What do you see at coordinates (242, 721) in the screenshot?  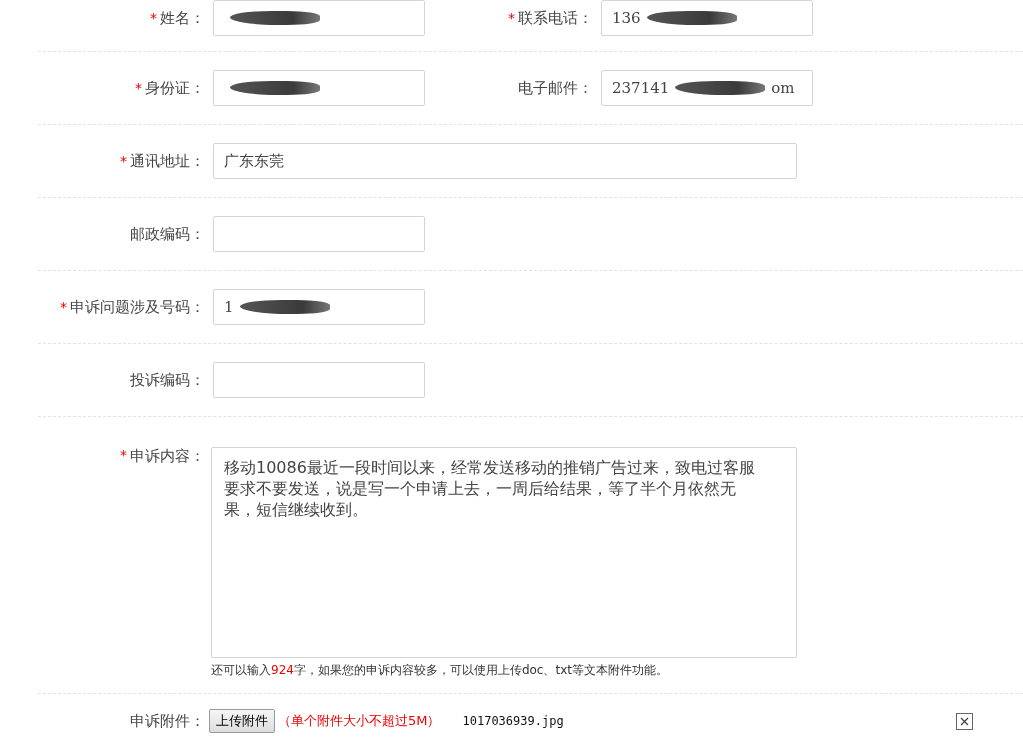 I see `upload-button: 上传附件` at bounding box center [242, 721].